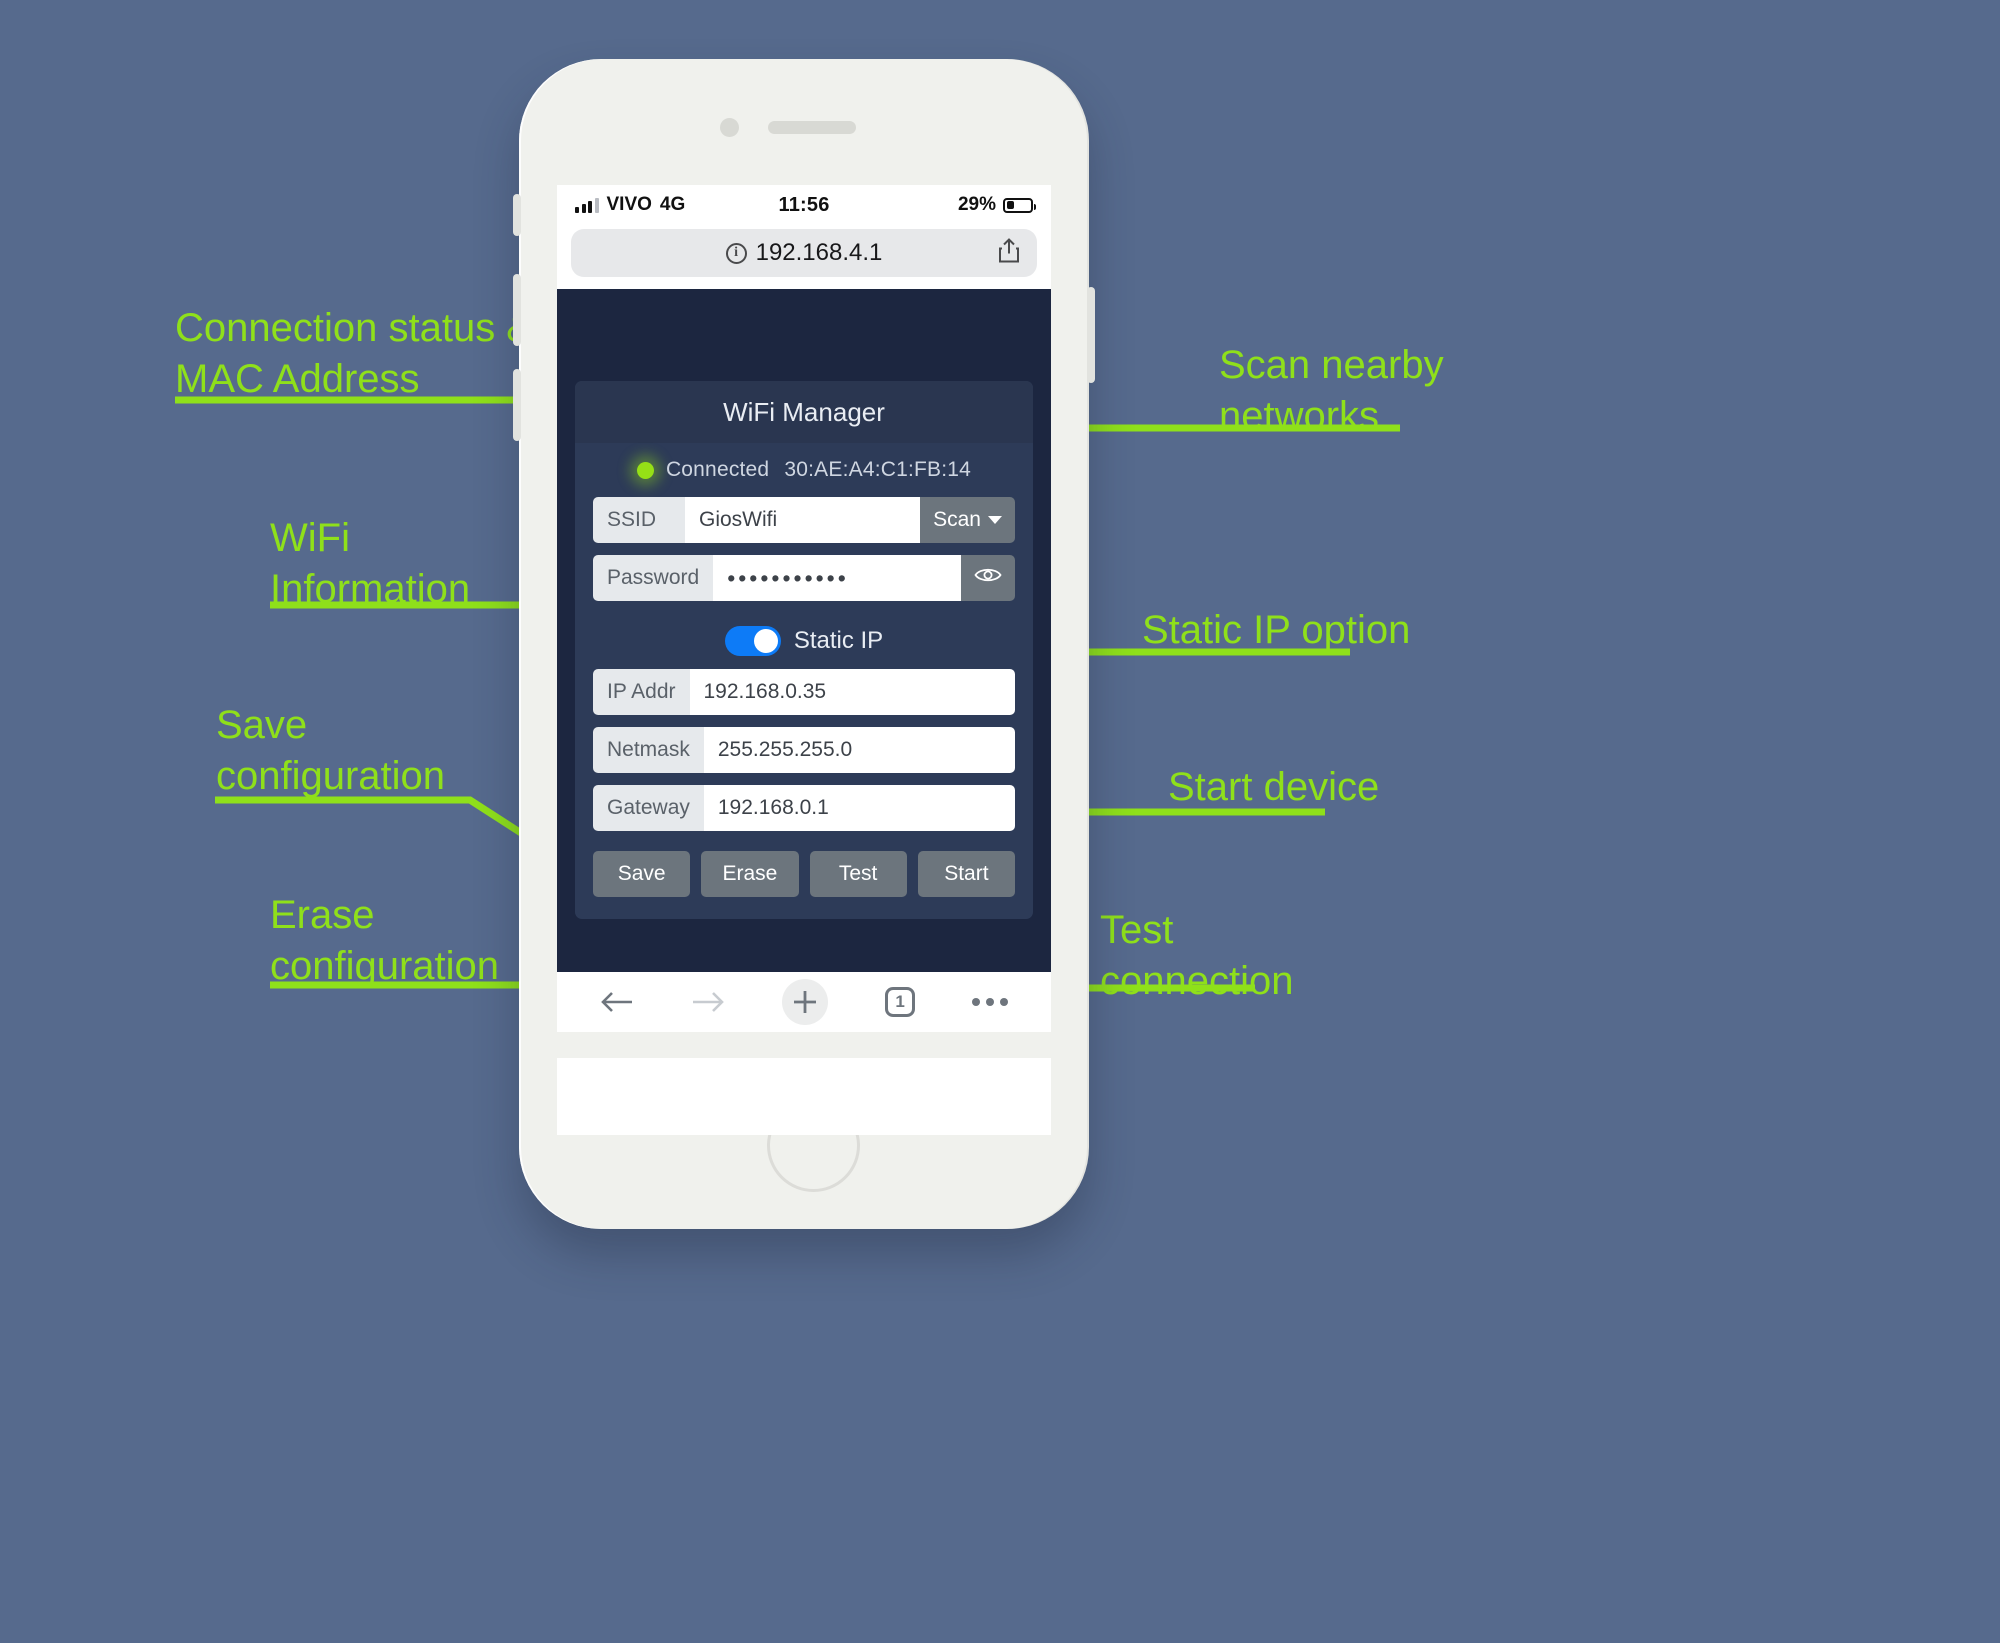 The image size is (2000, 1643). I want to click on status-text-group: Connected 30:AE:A4:C1:FB:14, so click(818, 470).